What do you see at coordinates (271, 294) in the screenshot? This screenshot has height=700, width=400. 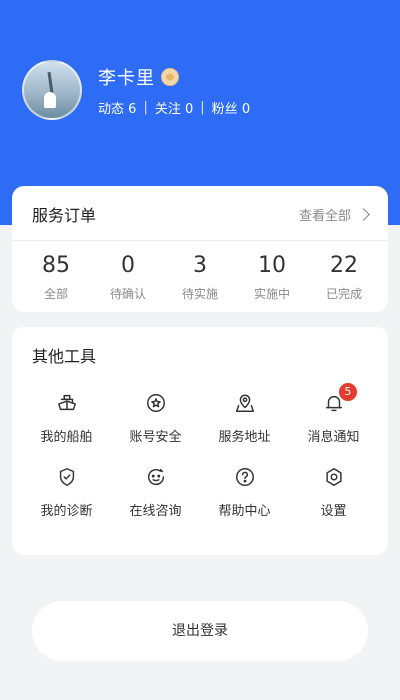 I see `order-label: 实施中` at bounding box center [271, 294].